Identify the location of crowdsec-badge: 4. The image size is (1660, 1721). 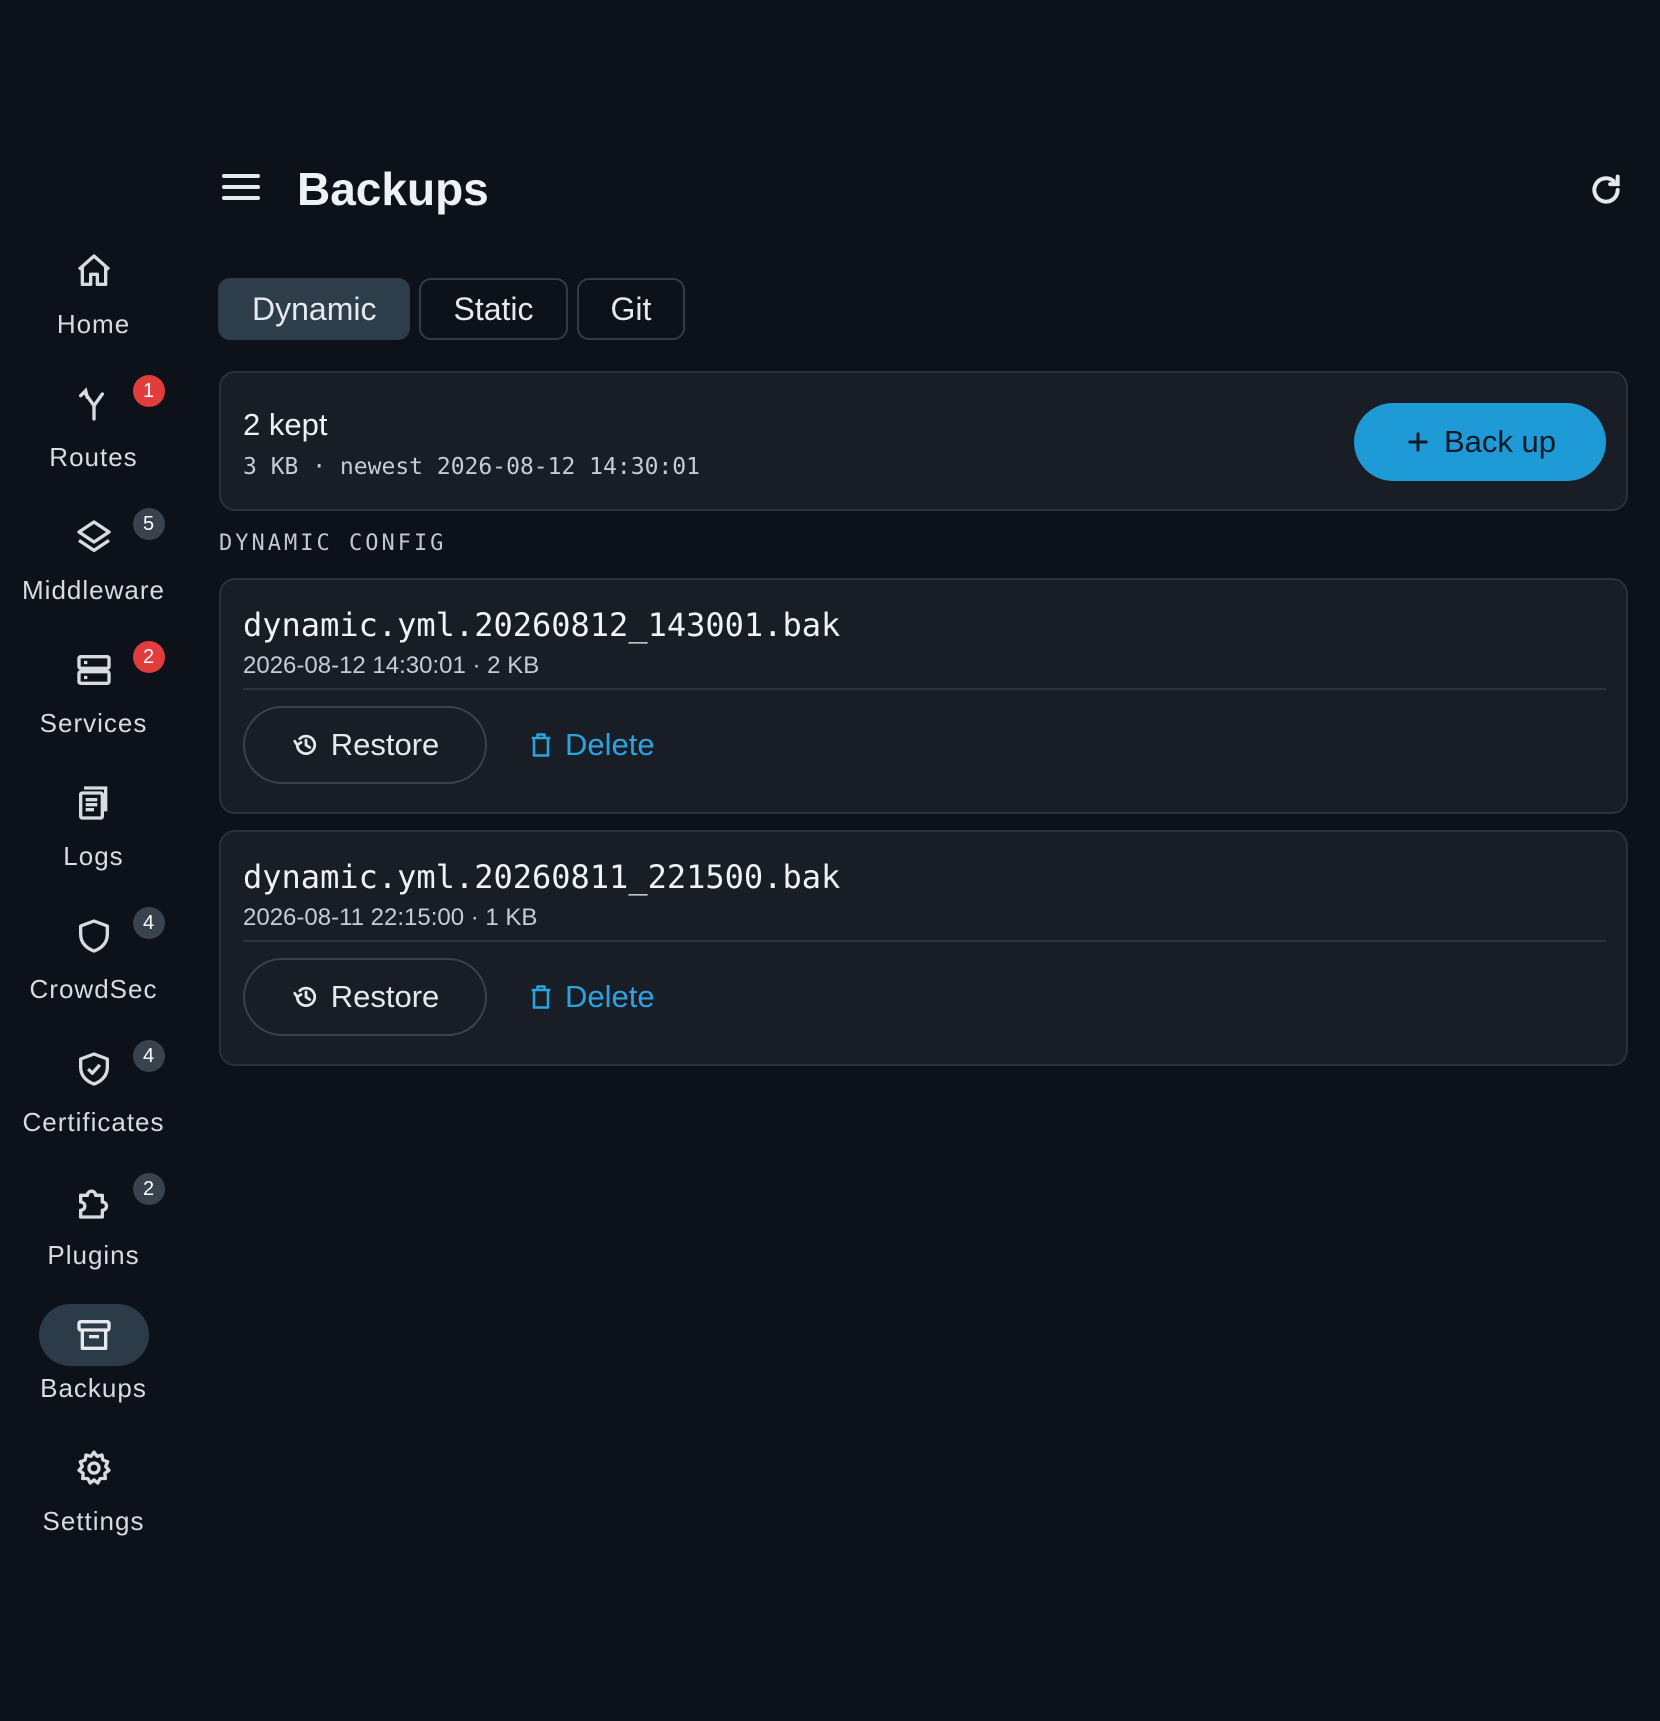
(148, 923).